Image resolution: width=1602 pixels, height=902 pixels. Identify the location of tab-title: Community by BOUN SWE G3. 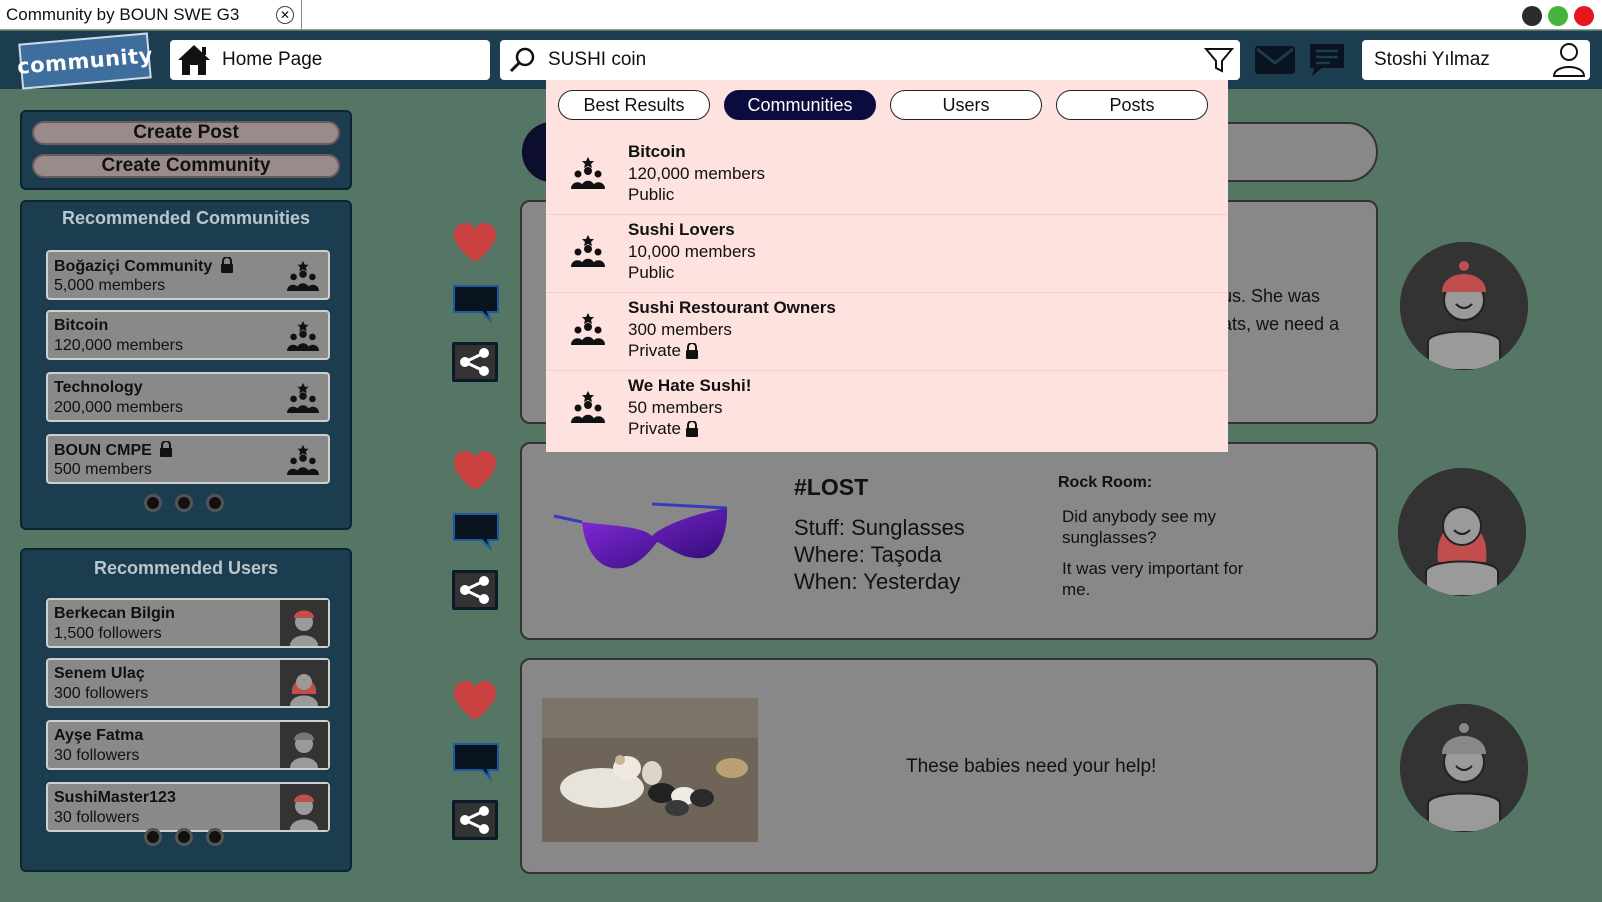
(123, 14).